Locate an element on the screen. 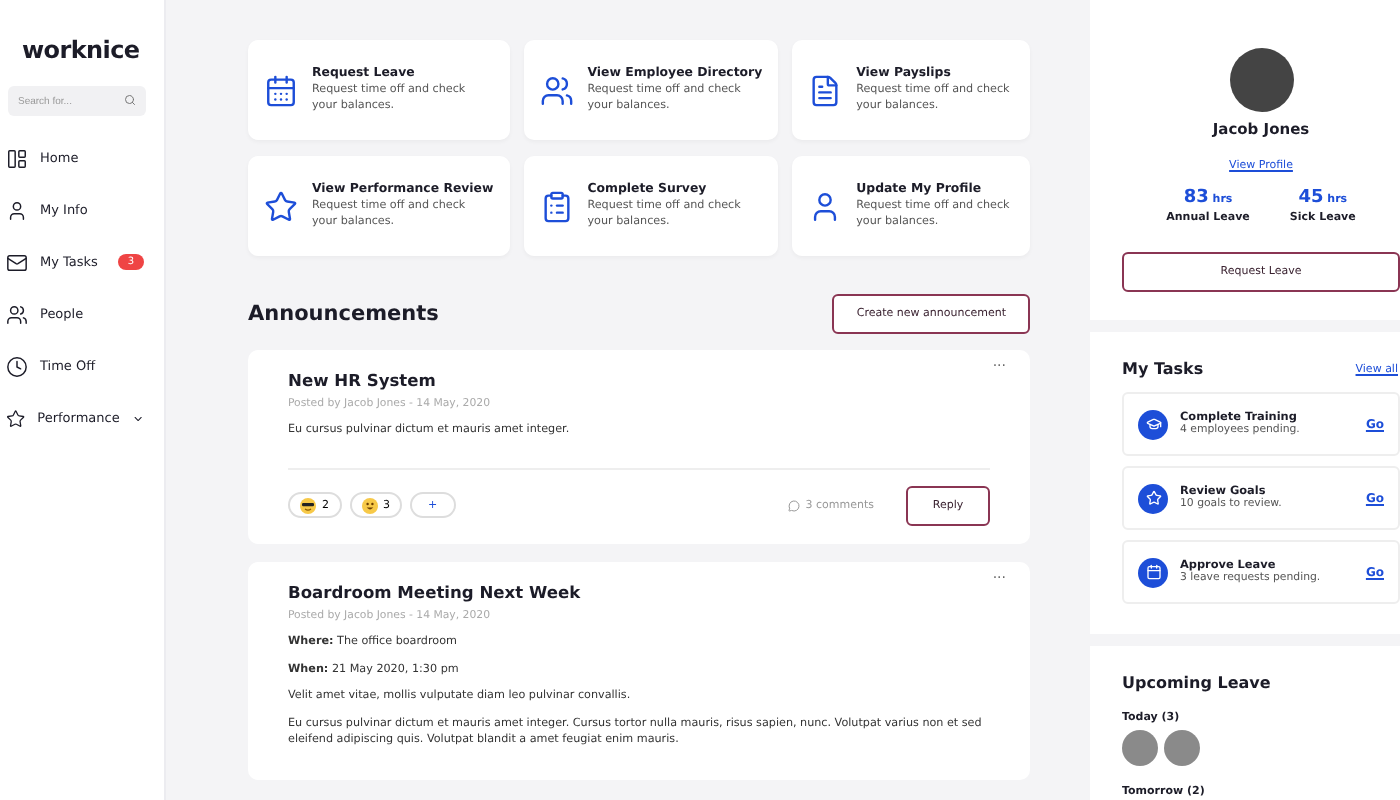  layout-icon is located at coordinates (17, 158).